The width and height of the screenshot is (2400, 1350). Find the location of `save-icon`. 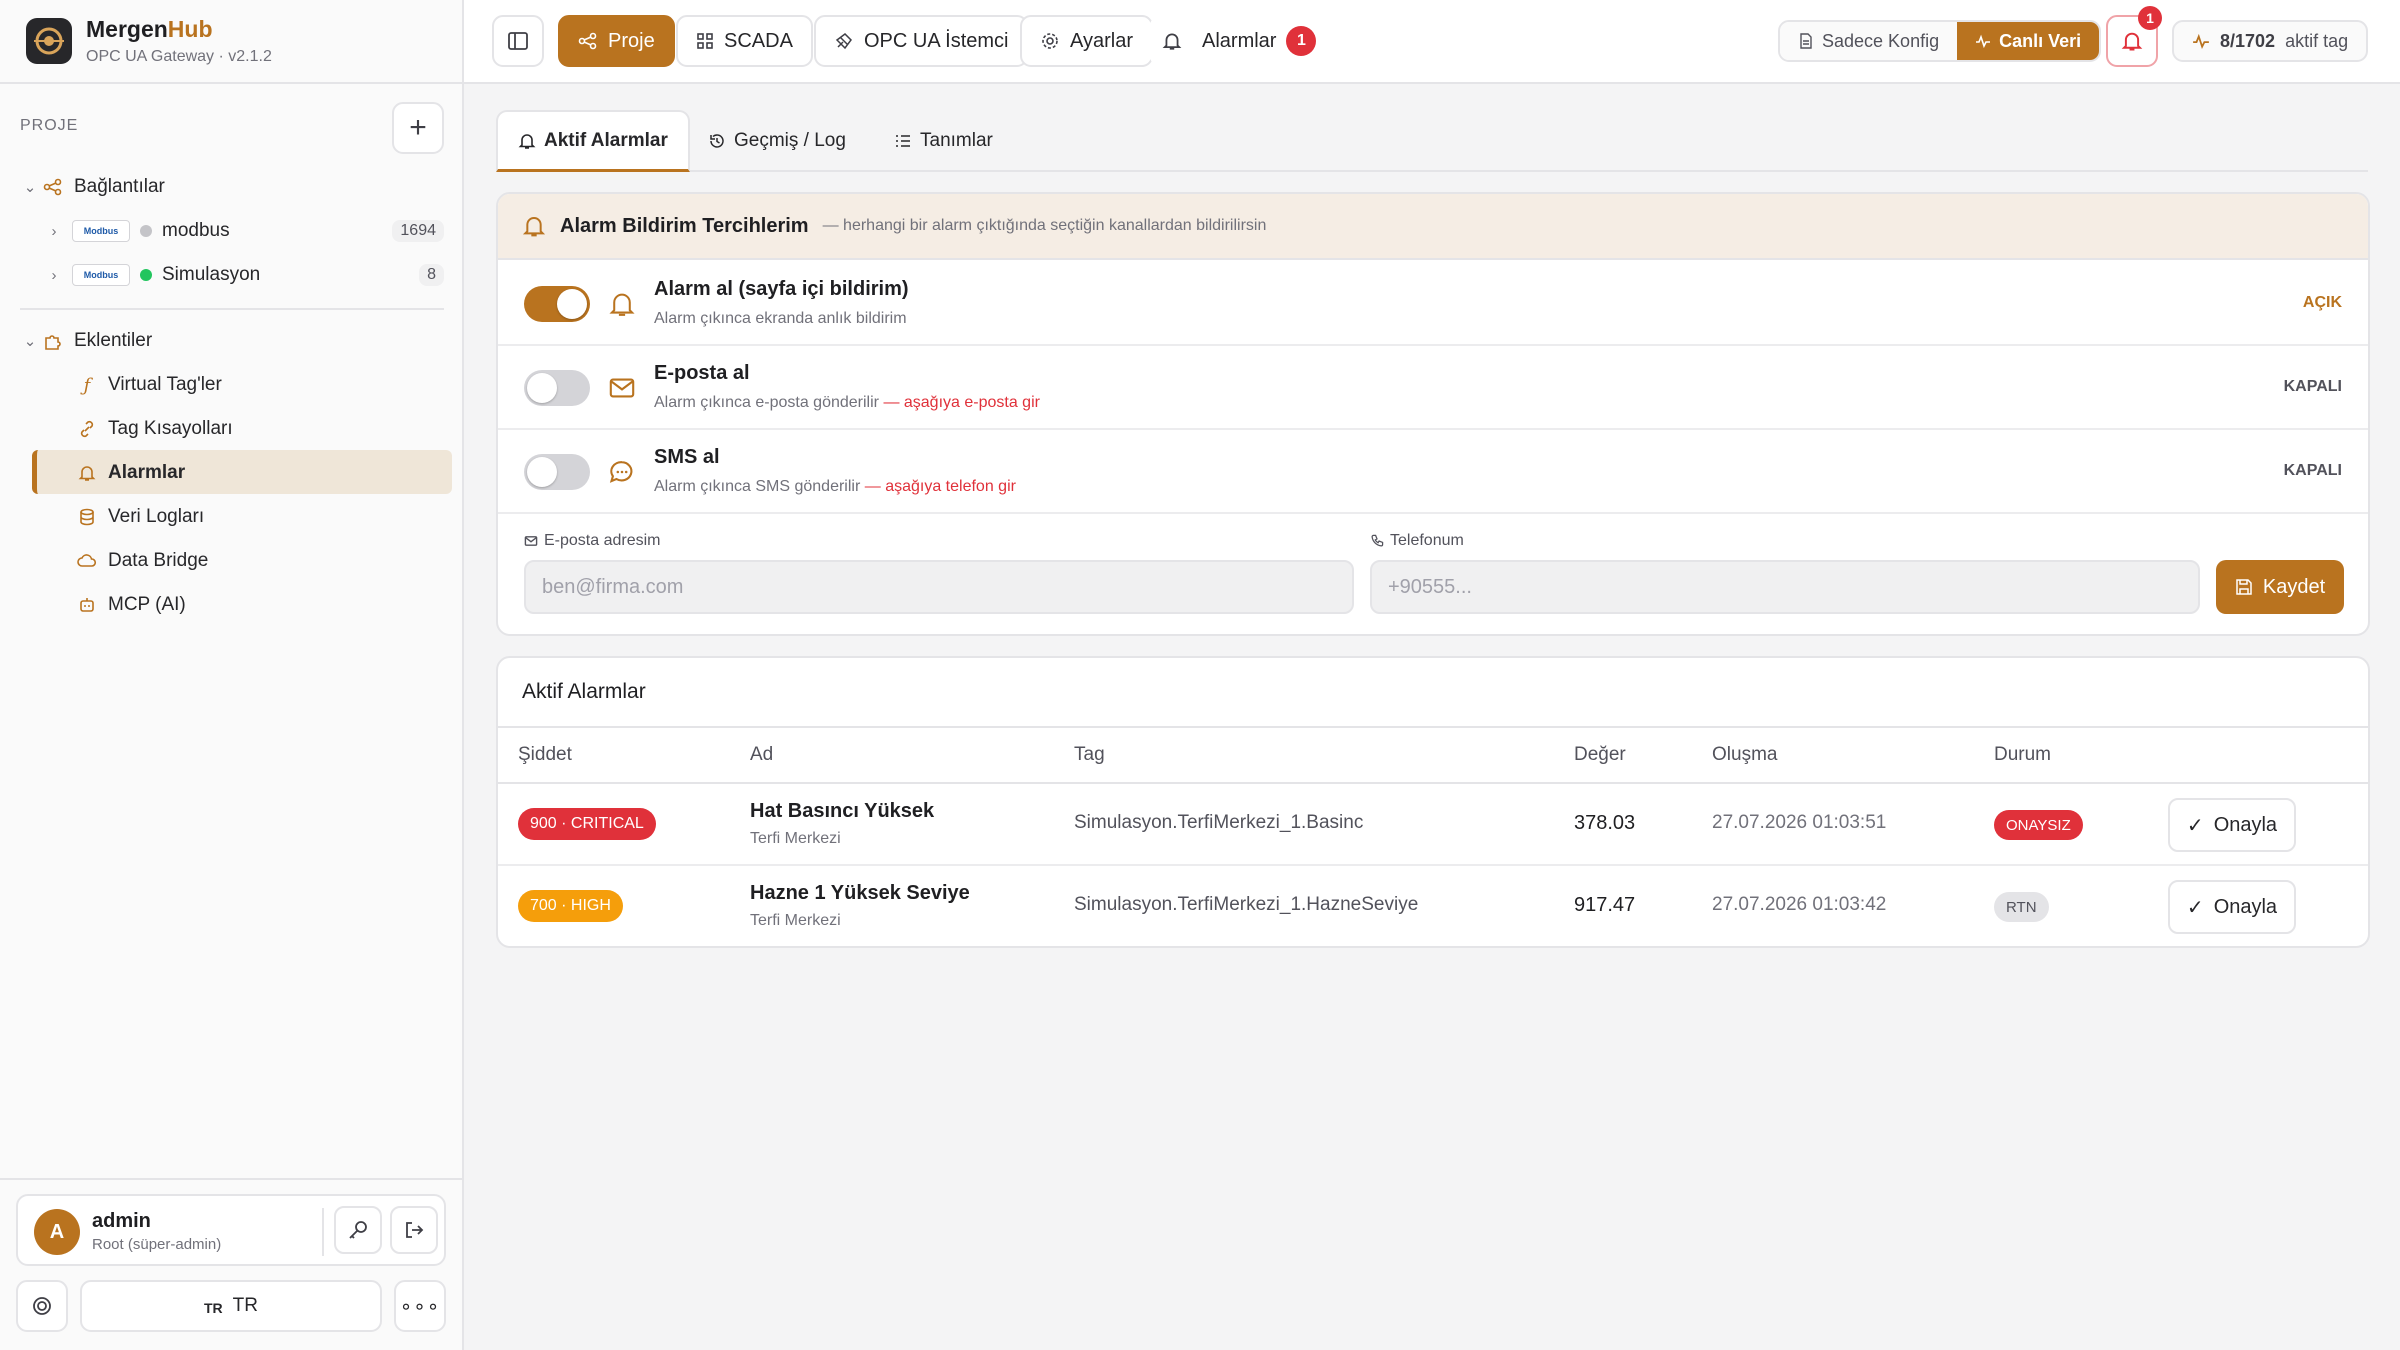

save-icon is located at coordinates (2244, 587).